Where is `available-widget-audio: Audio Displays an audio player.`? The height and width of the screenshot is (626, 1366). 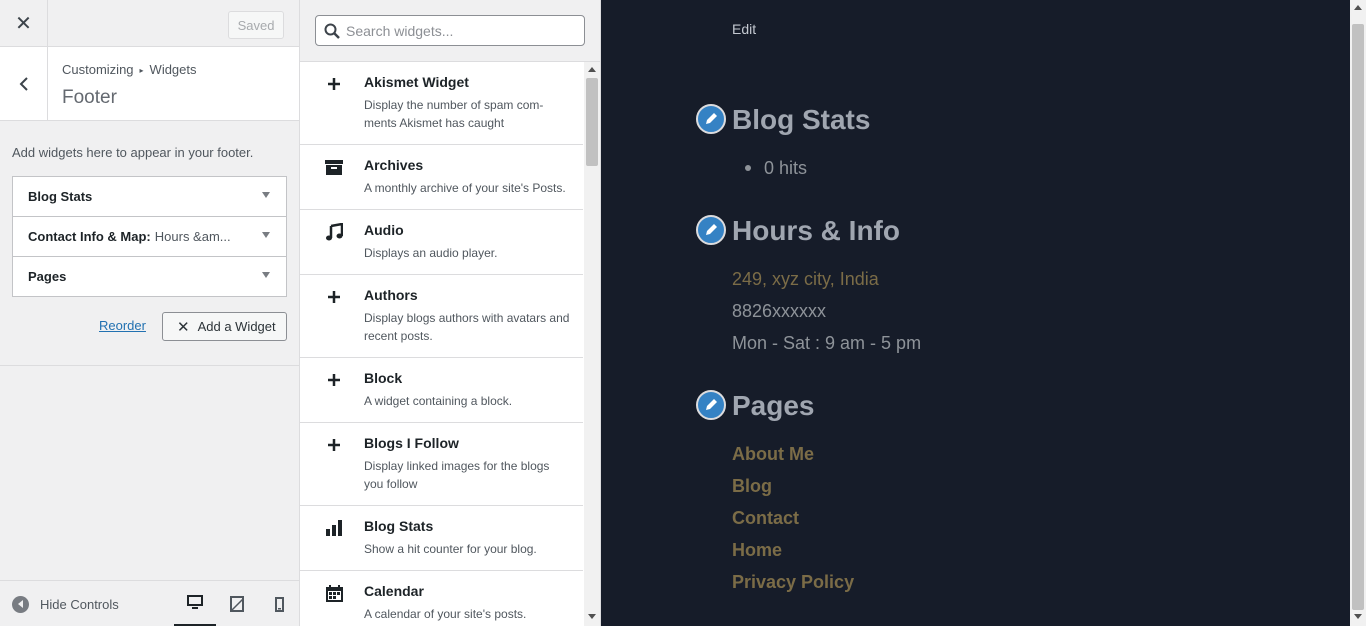
available-widget-audio: Audio Displays an audio player. is located at coordinates (441, 242).